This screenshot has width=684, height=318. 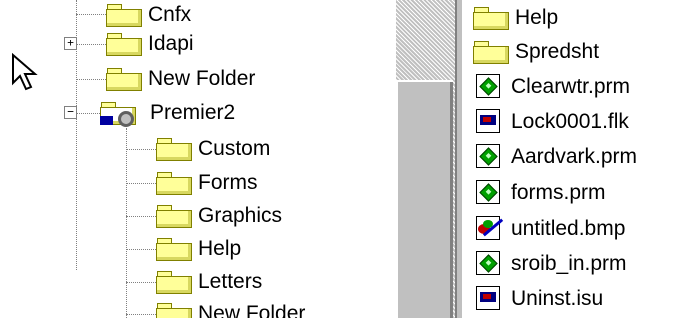 What do you see at coordinates (558, 192) in the screenshot?
I see `list-item-label: forms.prm` at bounding box center [558, 192].